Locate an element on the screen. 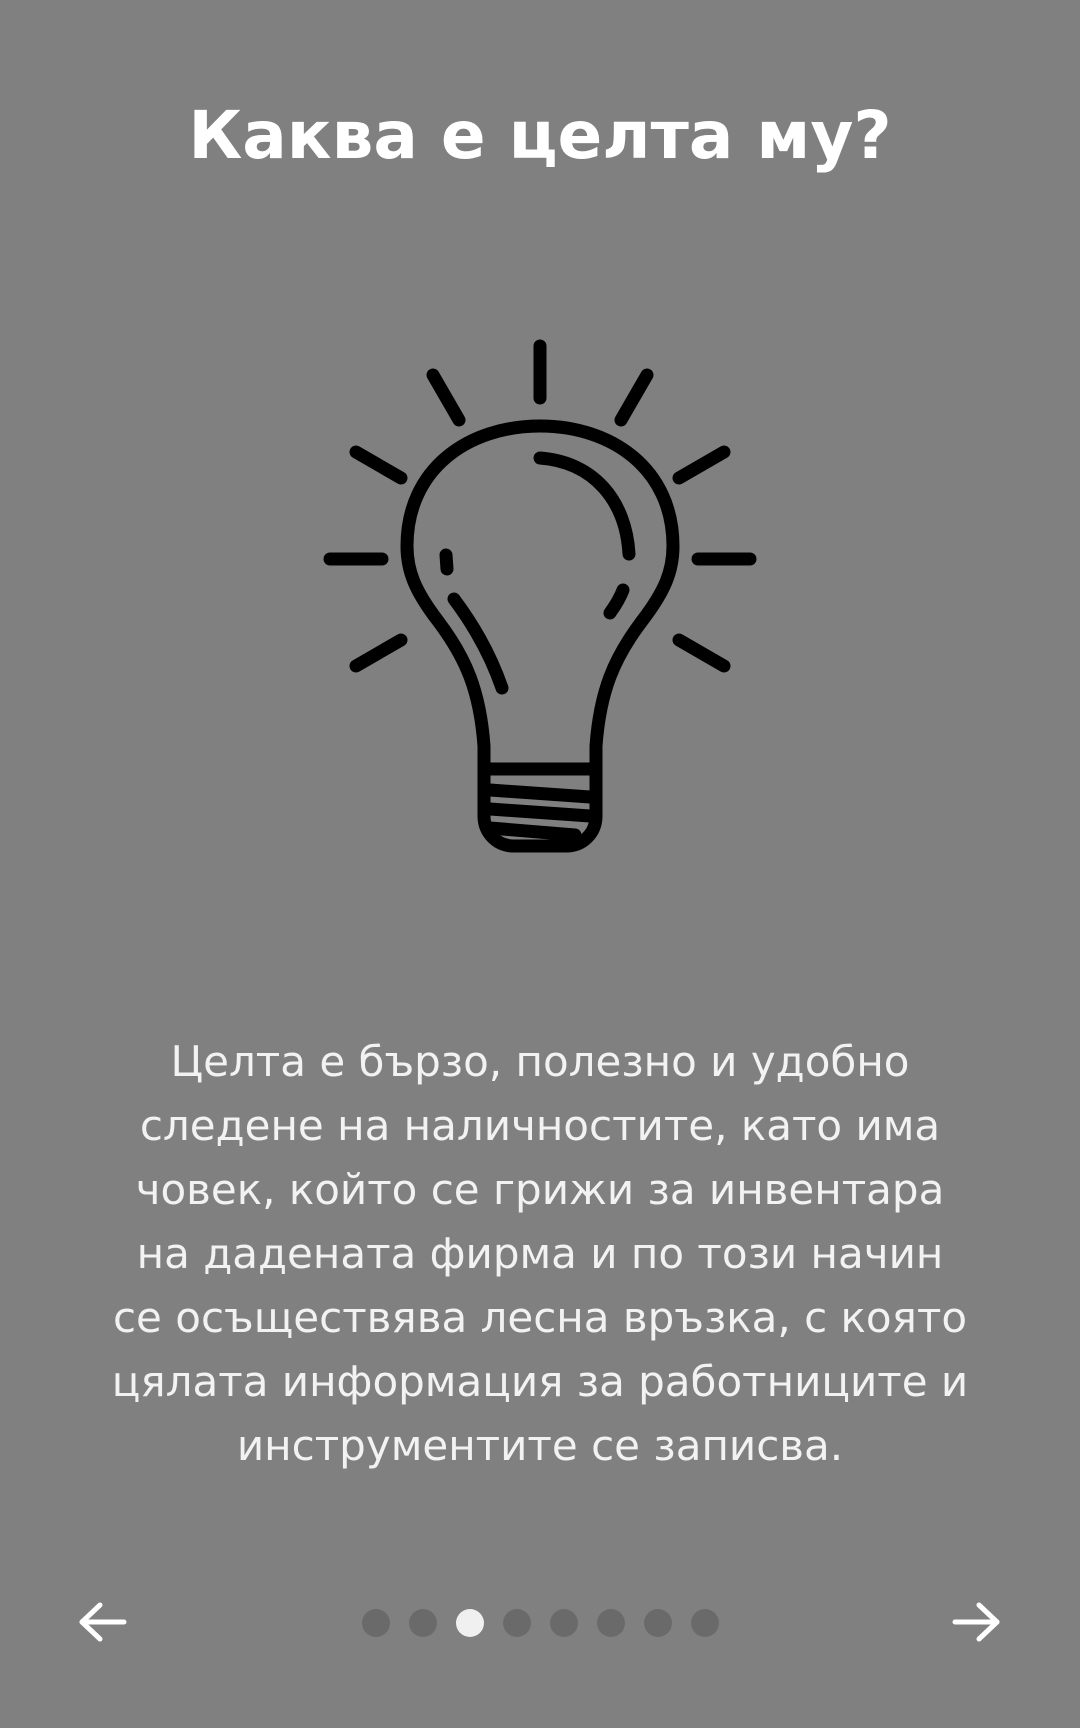  page-indicator is located at coordinates (540, 1623).